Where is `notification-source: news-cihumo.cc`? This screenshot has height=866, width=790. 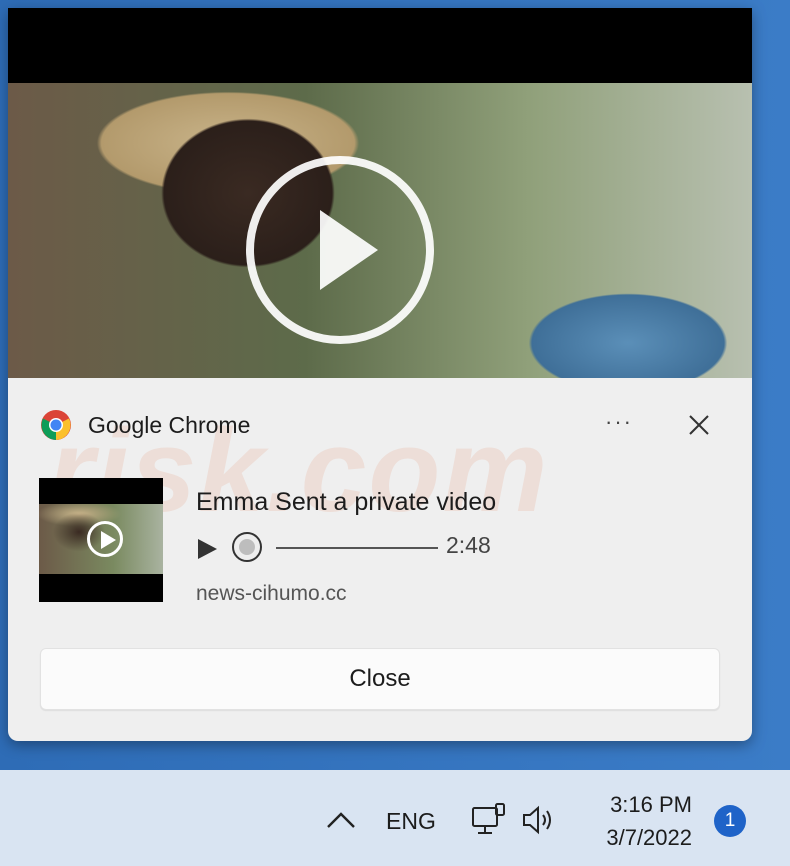 notification-source: news-cihumo.cc is located at coordinates (271, 593).